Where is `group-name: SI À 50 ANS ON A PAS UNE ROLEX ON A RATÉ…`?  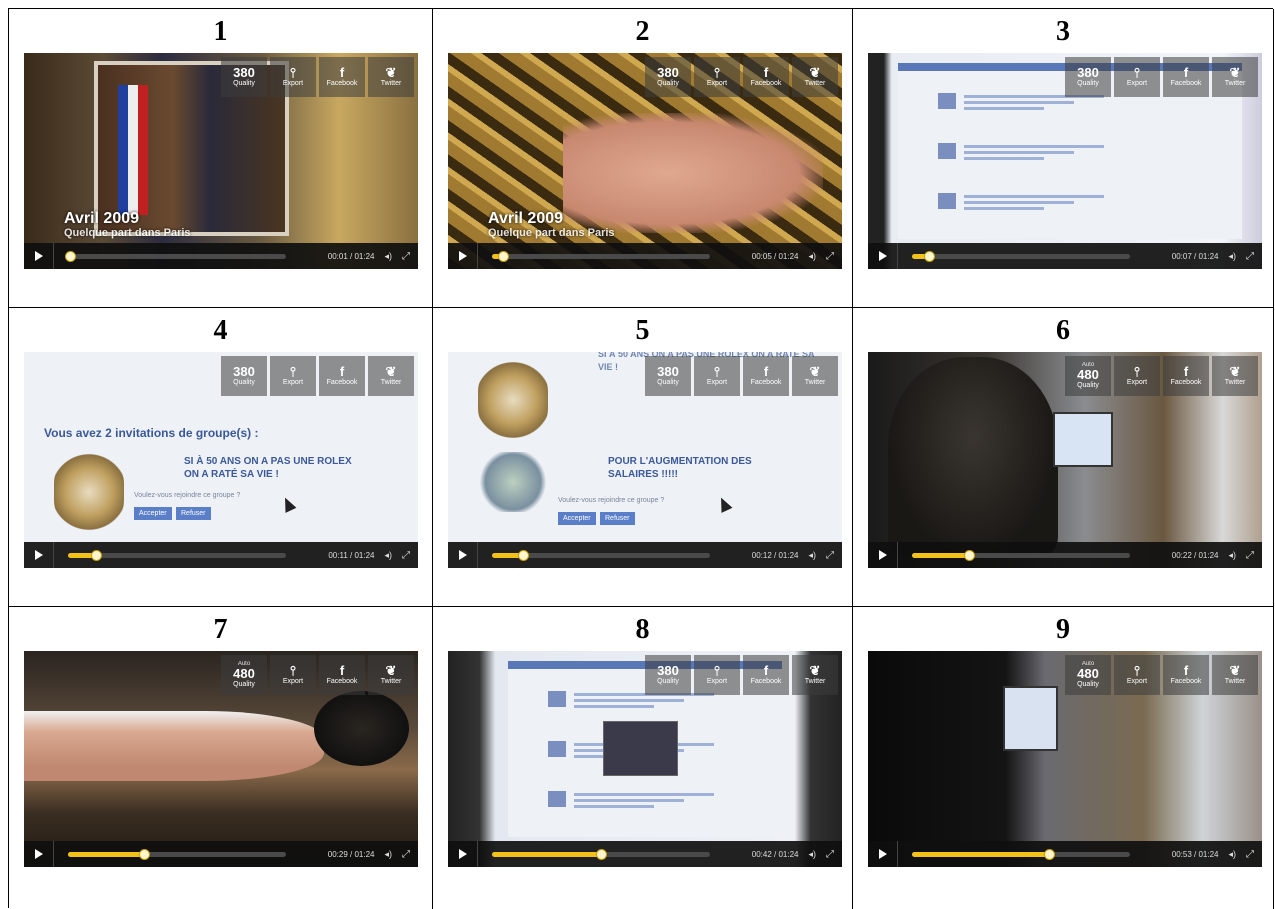
group-name: SI À 50 ANS ON A PAS UNE ROLEX ON A RATÉ… is located at coordinates (274, 468).